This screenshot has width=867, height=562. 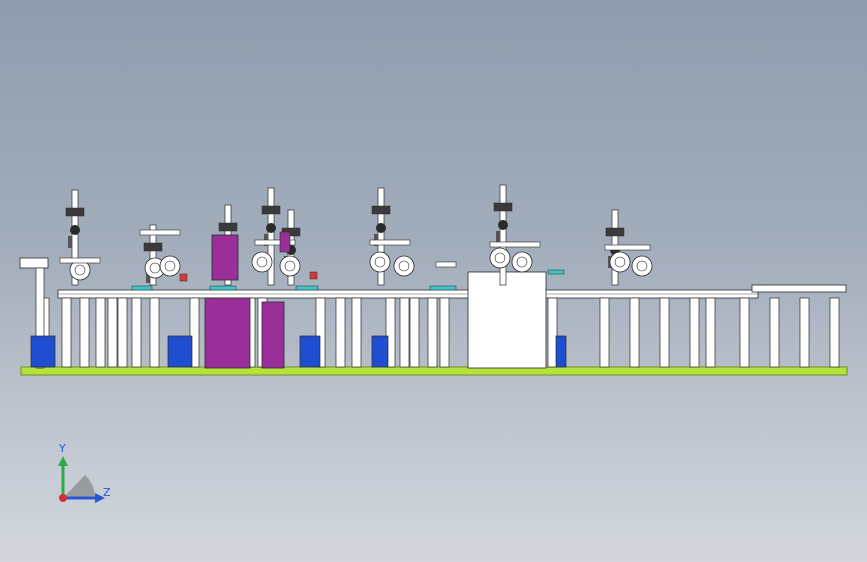 What do you see at coordinates (34, 263) in the screenshot?
I see `left-loader` at bounding box center [34, 263].